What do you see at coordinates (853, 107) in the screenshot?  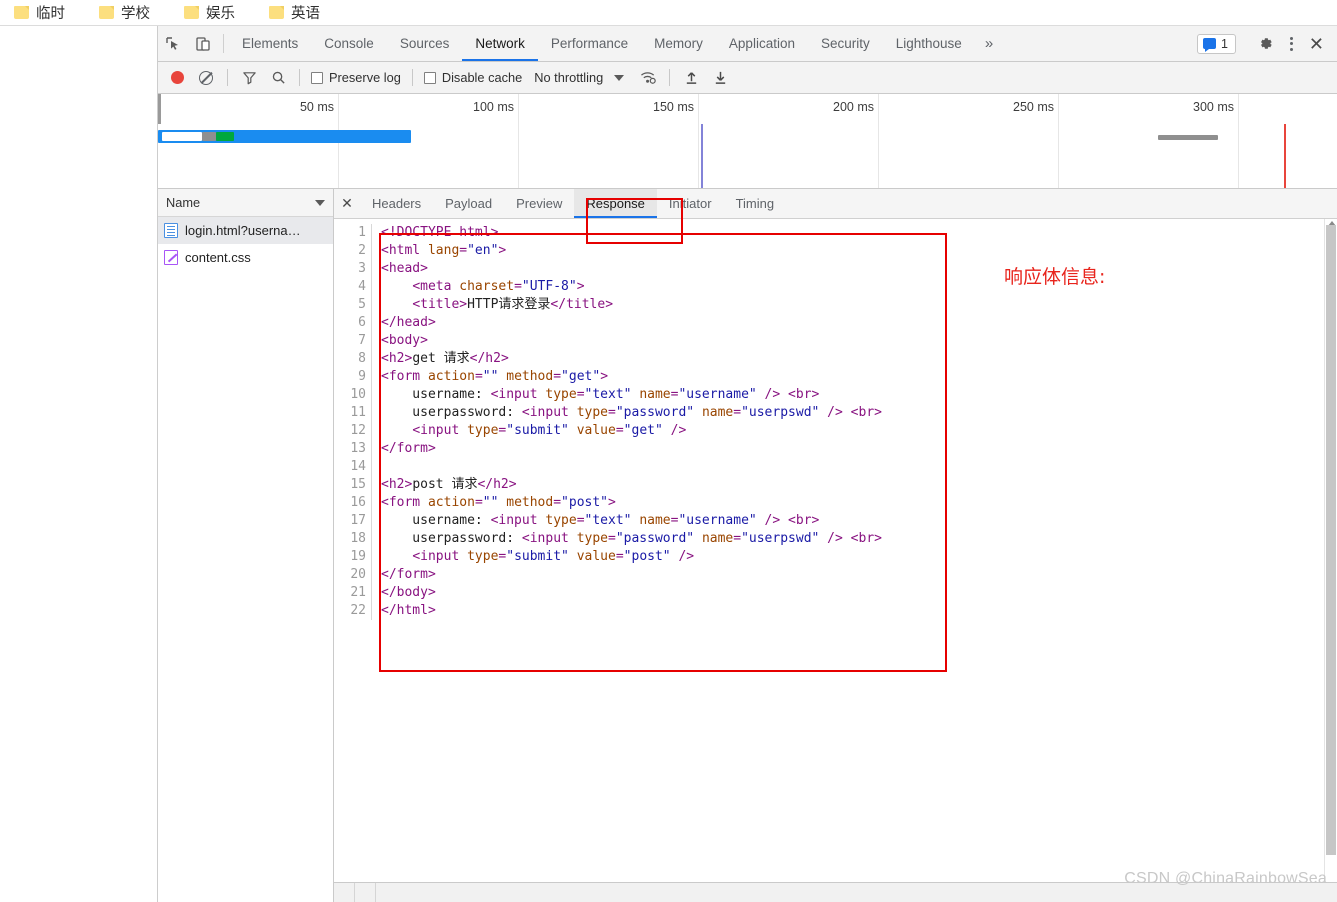 I see `overview-tick-label: 200 ms` at bounding box center [853, 107].